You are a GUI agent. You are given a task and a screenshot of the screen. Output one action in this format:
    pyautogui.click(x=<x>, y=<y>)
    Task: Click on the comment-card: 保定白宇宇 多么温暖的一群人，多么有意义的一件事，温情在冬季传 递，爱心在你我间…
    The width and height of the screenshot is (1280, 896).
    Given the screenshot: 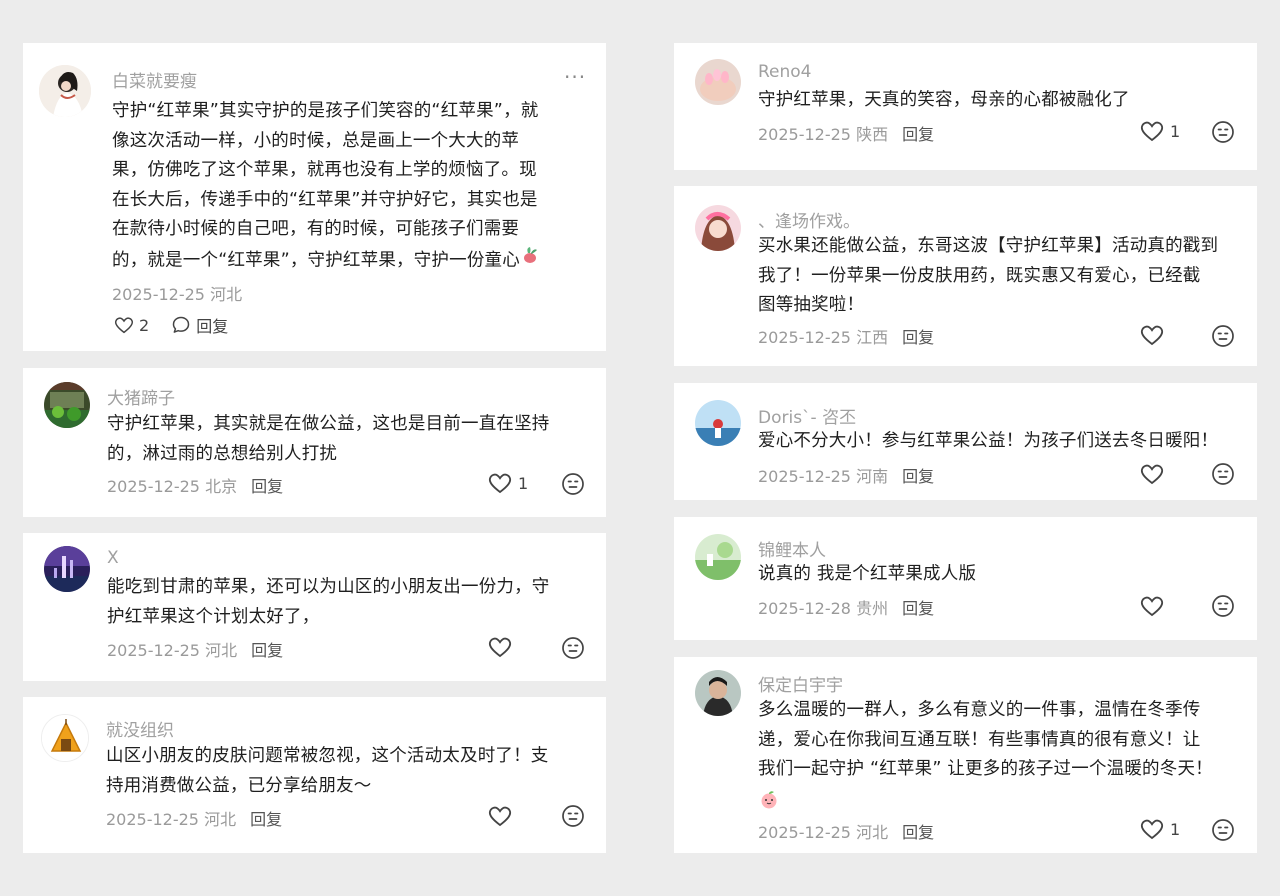 What is the action you would take?
    pyautogui.click(x=965, y=755)
    